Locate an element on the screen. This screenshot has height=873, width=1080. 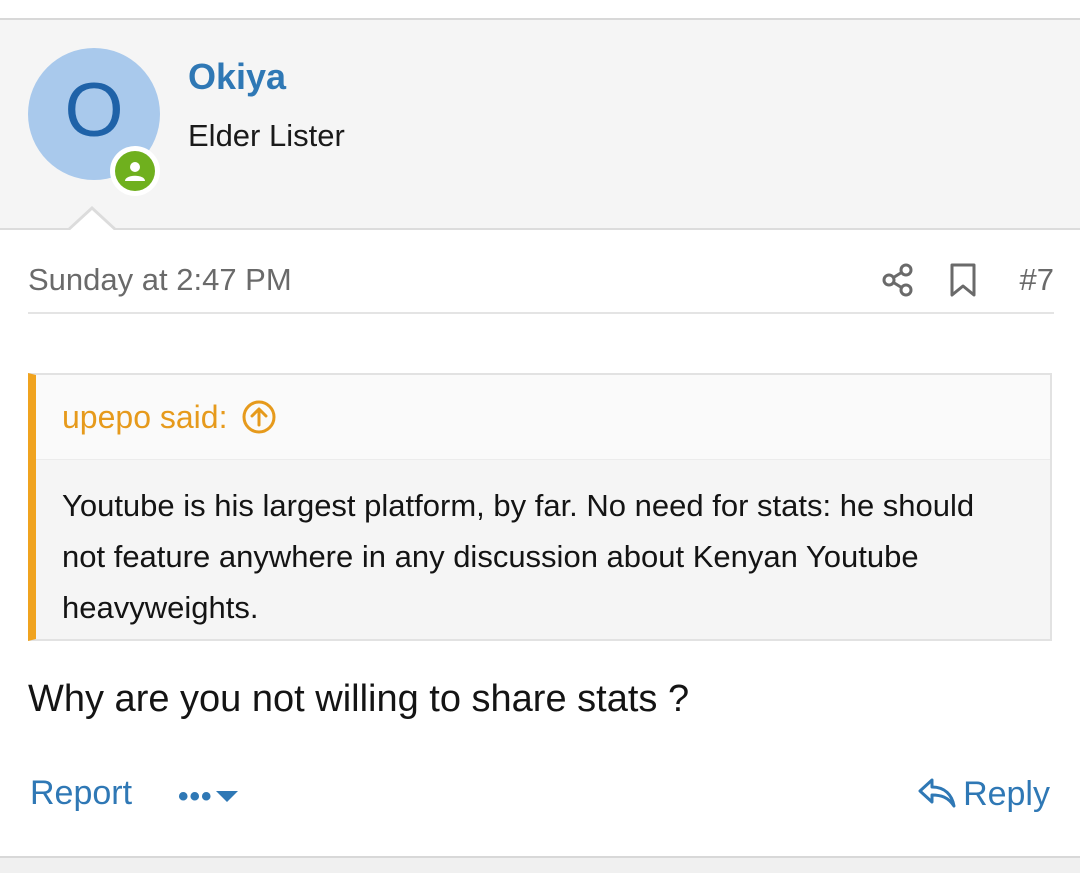
reply-label: Reply is located at coordinates (1006, 794).